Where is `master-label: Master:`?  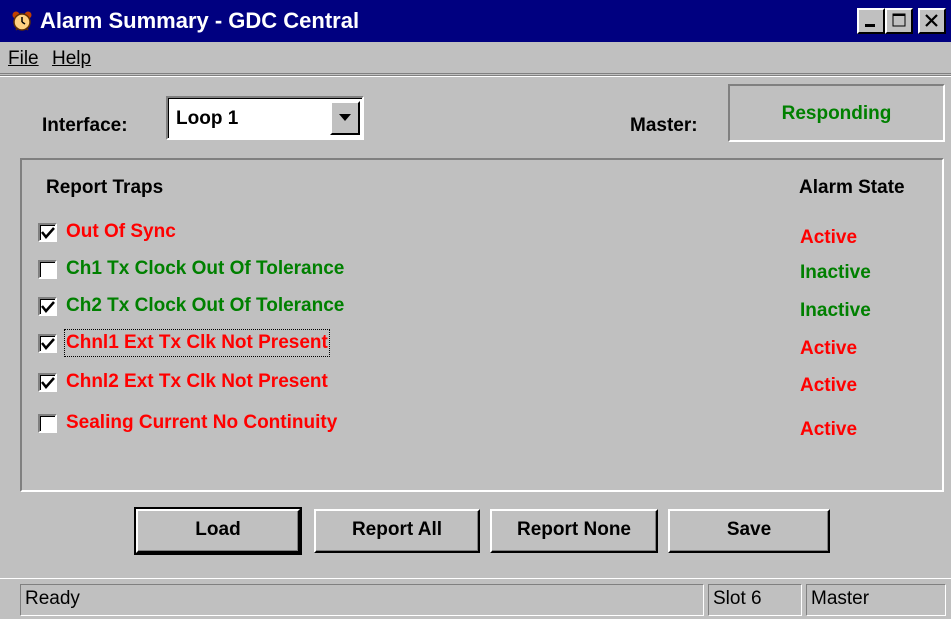 master-label: Master: is located at coordinates (664, 125).